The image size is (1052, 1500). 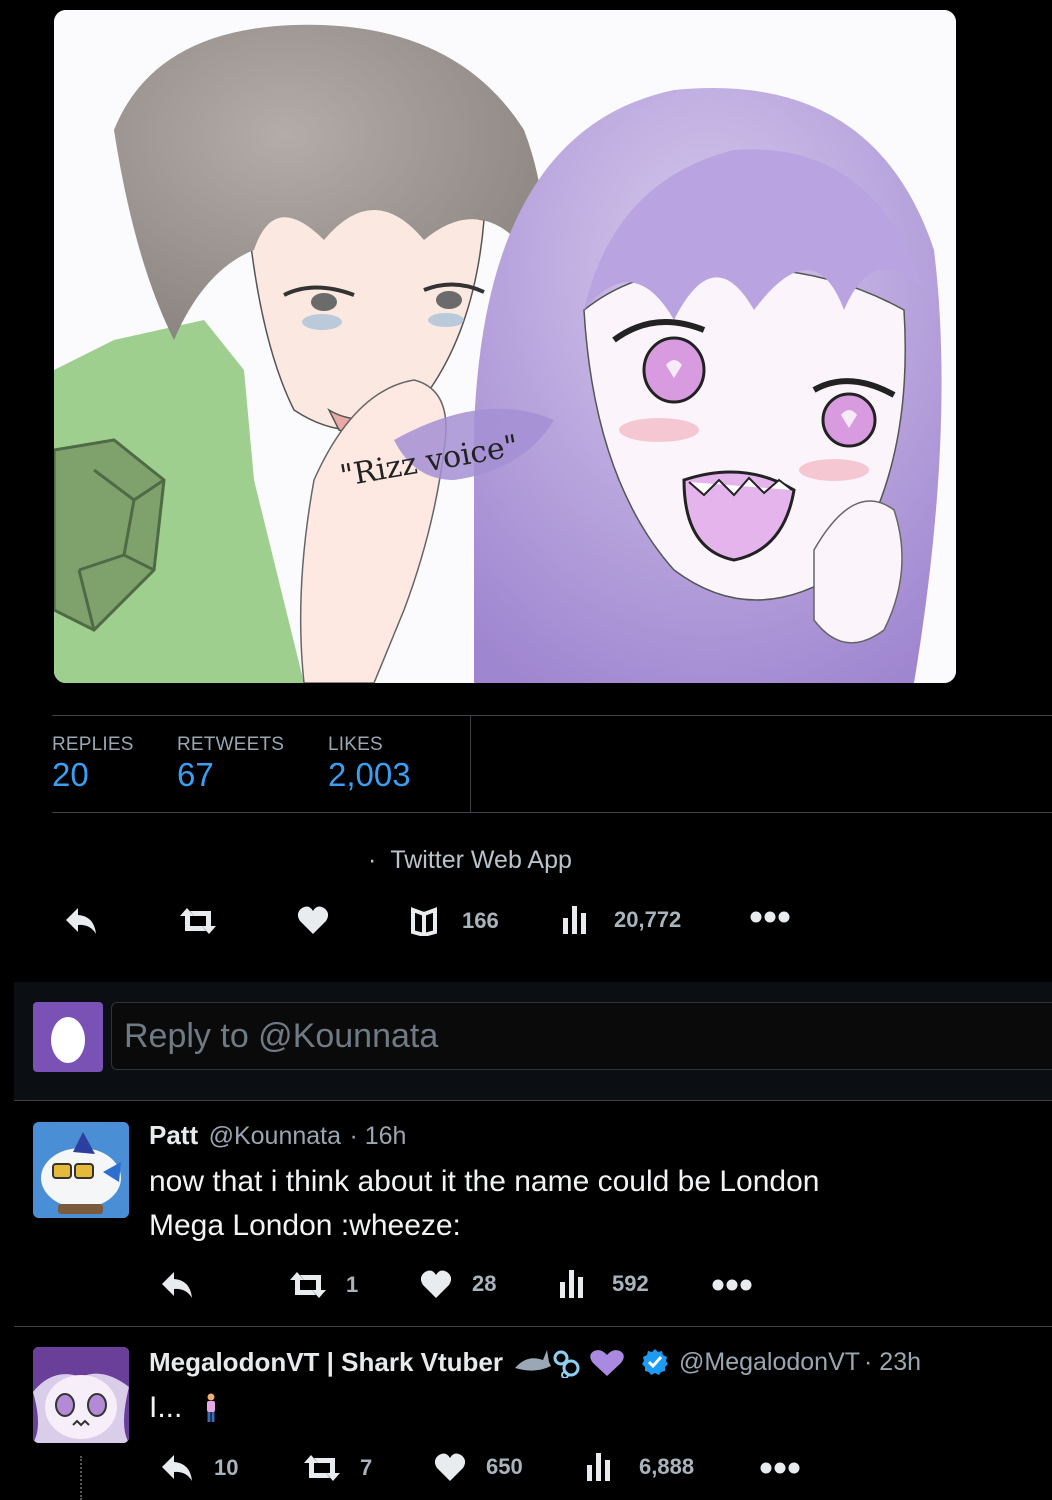 I want to click on thread-connector, so click(x=82, y=1478).